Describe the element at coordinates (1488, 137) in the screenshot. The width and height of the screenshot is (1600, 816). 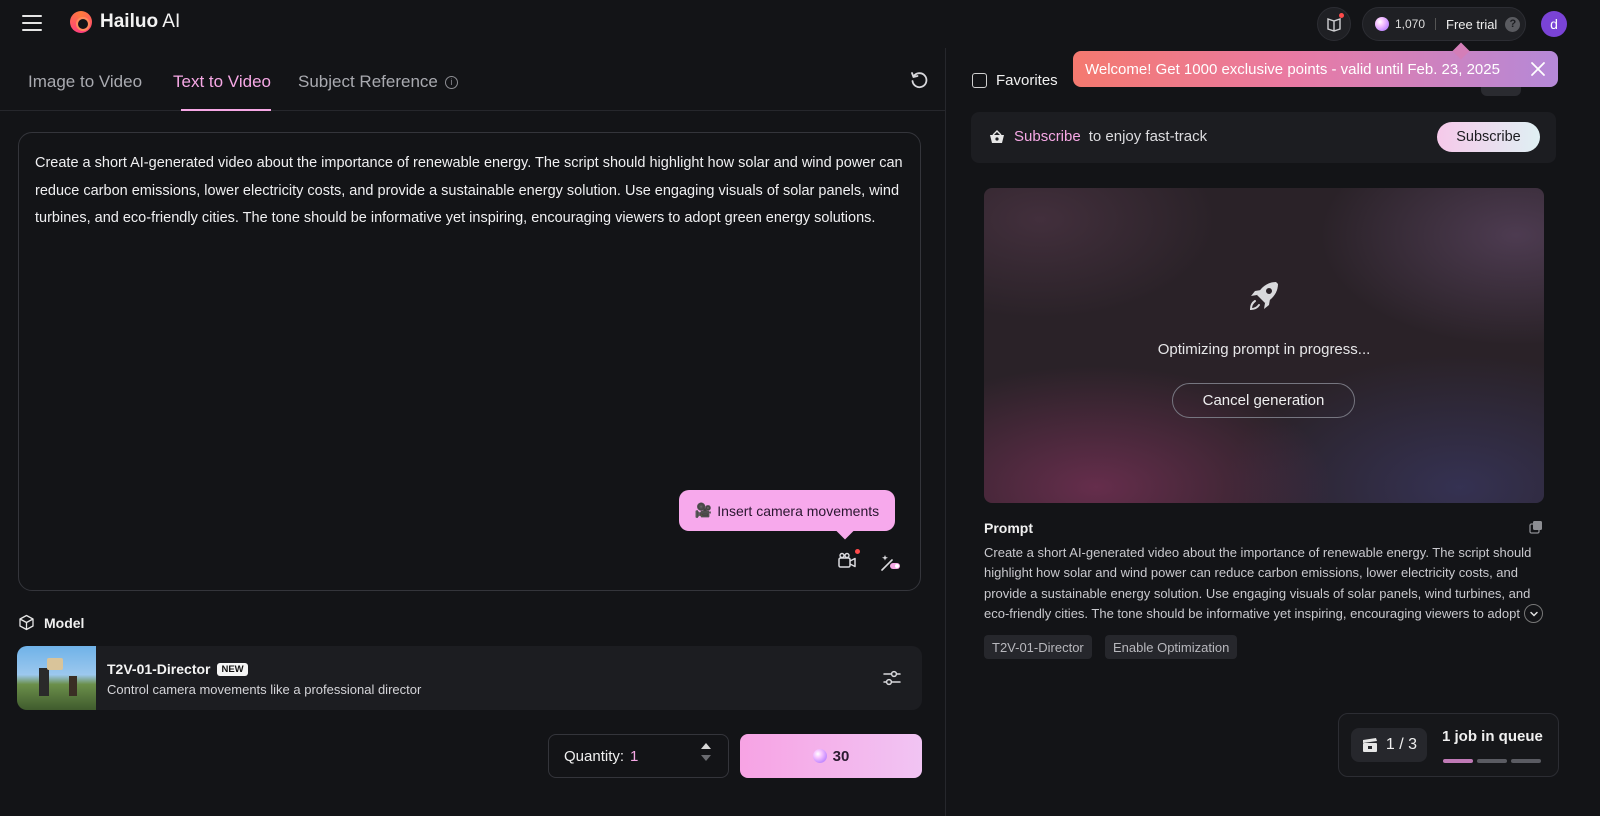
I see `subscribe-button: Subscribe` at that location.